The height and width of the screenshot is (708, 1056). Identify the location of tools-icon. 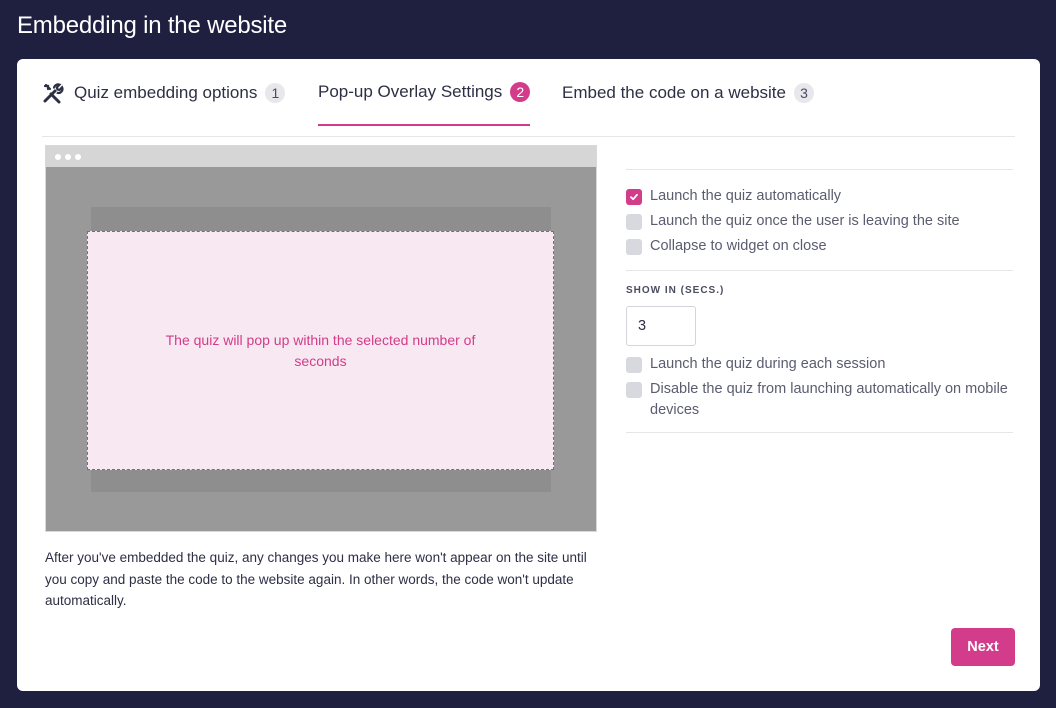
(53, 93).